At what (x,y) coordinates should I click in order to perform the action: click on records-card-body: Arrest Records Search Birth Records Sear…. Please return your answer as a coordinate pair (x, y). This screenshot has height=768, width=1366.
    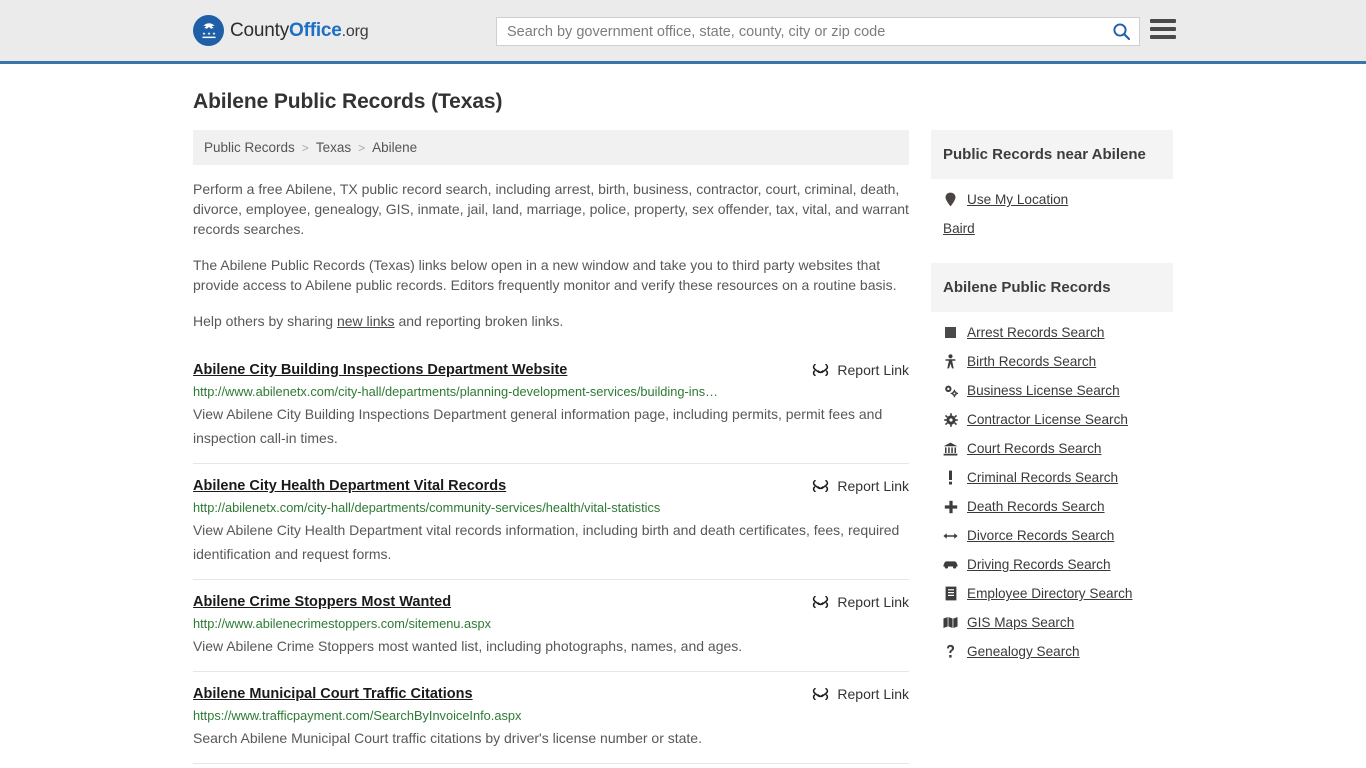
    Looking at the image, I should click on (1052, 489).